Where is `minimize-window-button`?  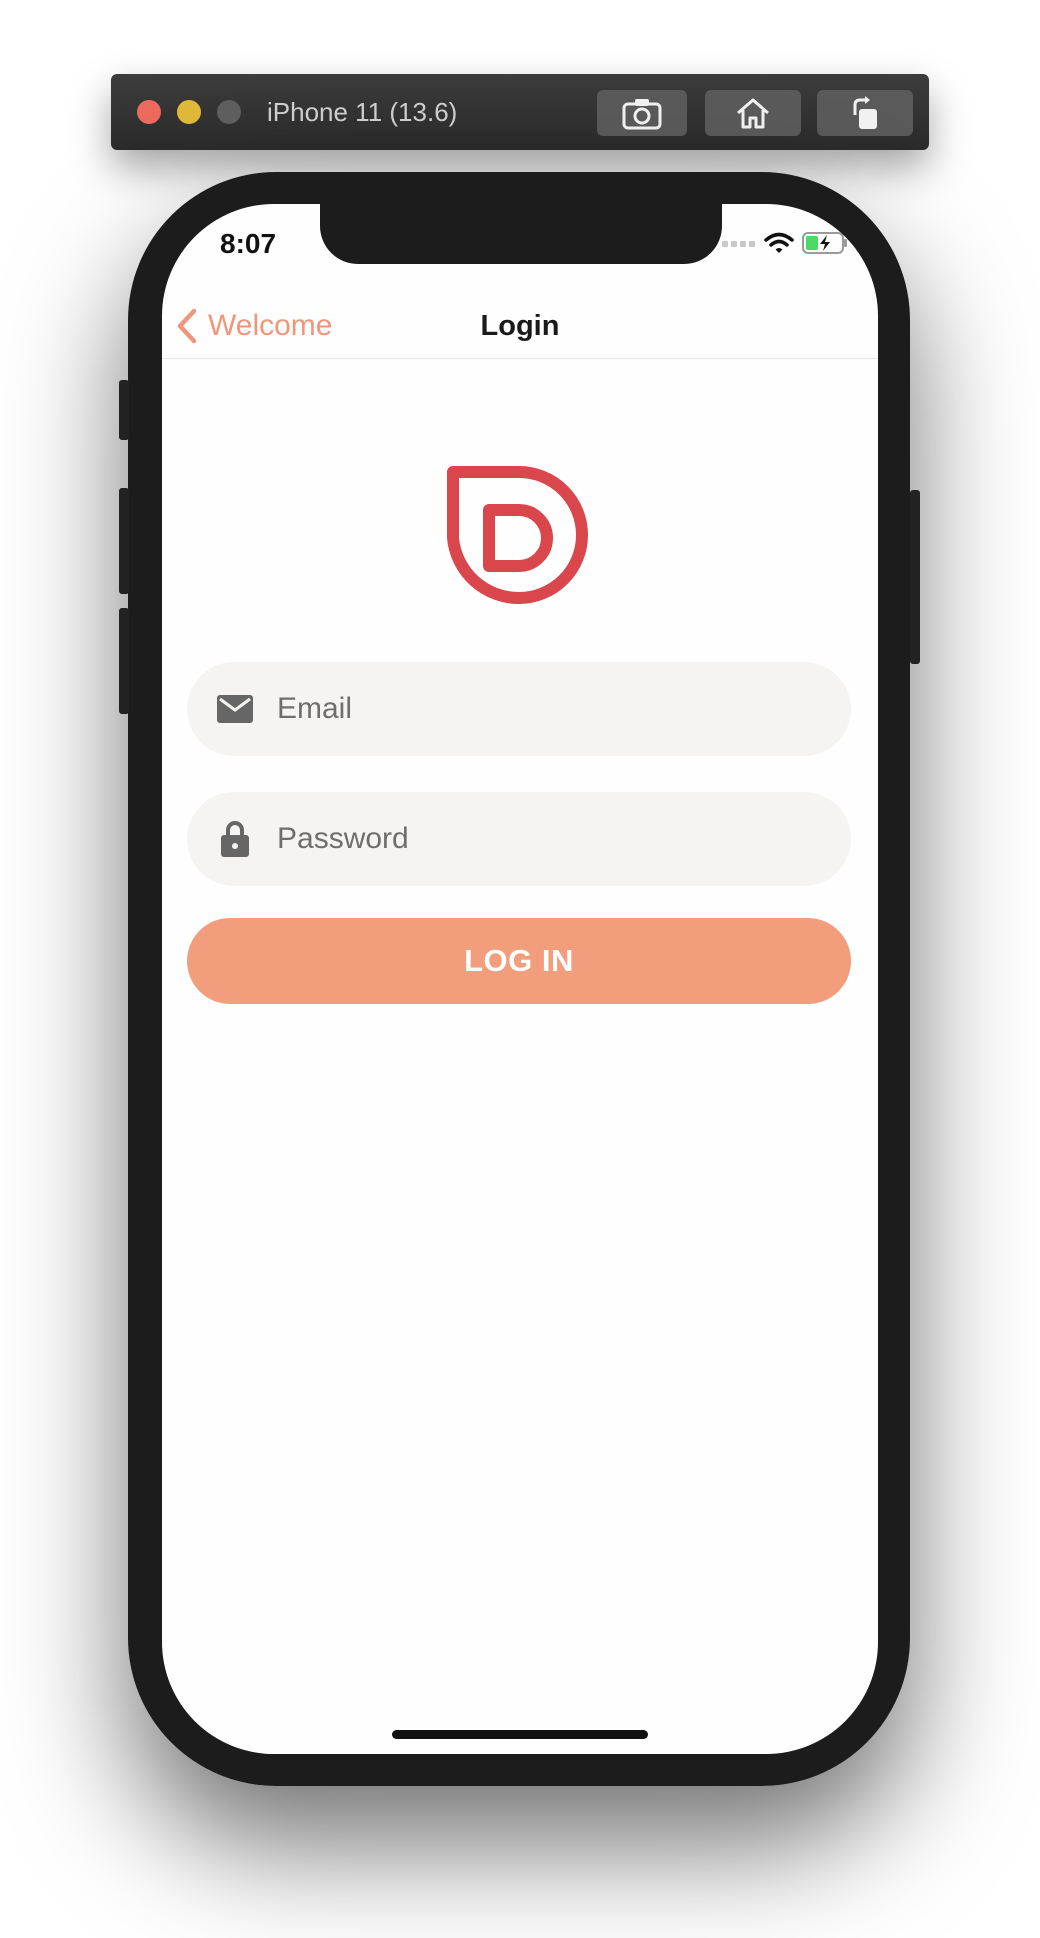
minimize-window-button is located at coordinates (189, 112).